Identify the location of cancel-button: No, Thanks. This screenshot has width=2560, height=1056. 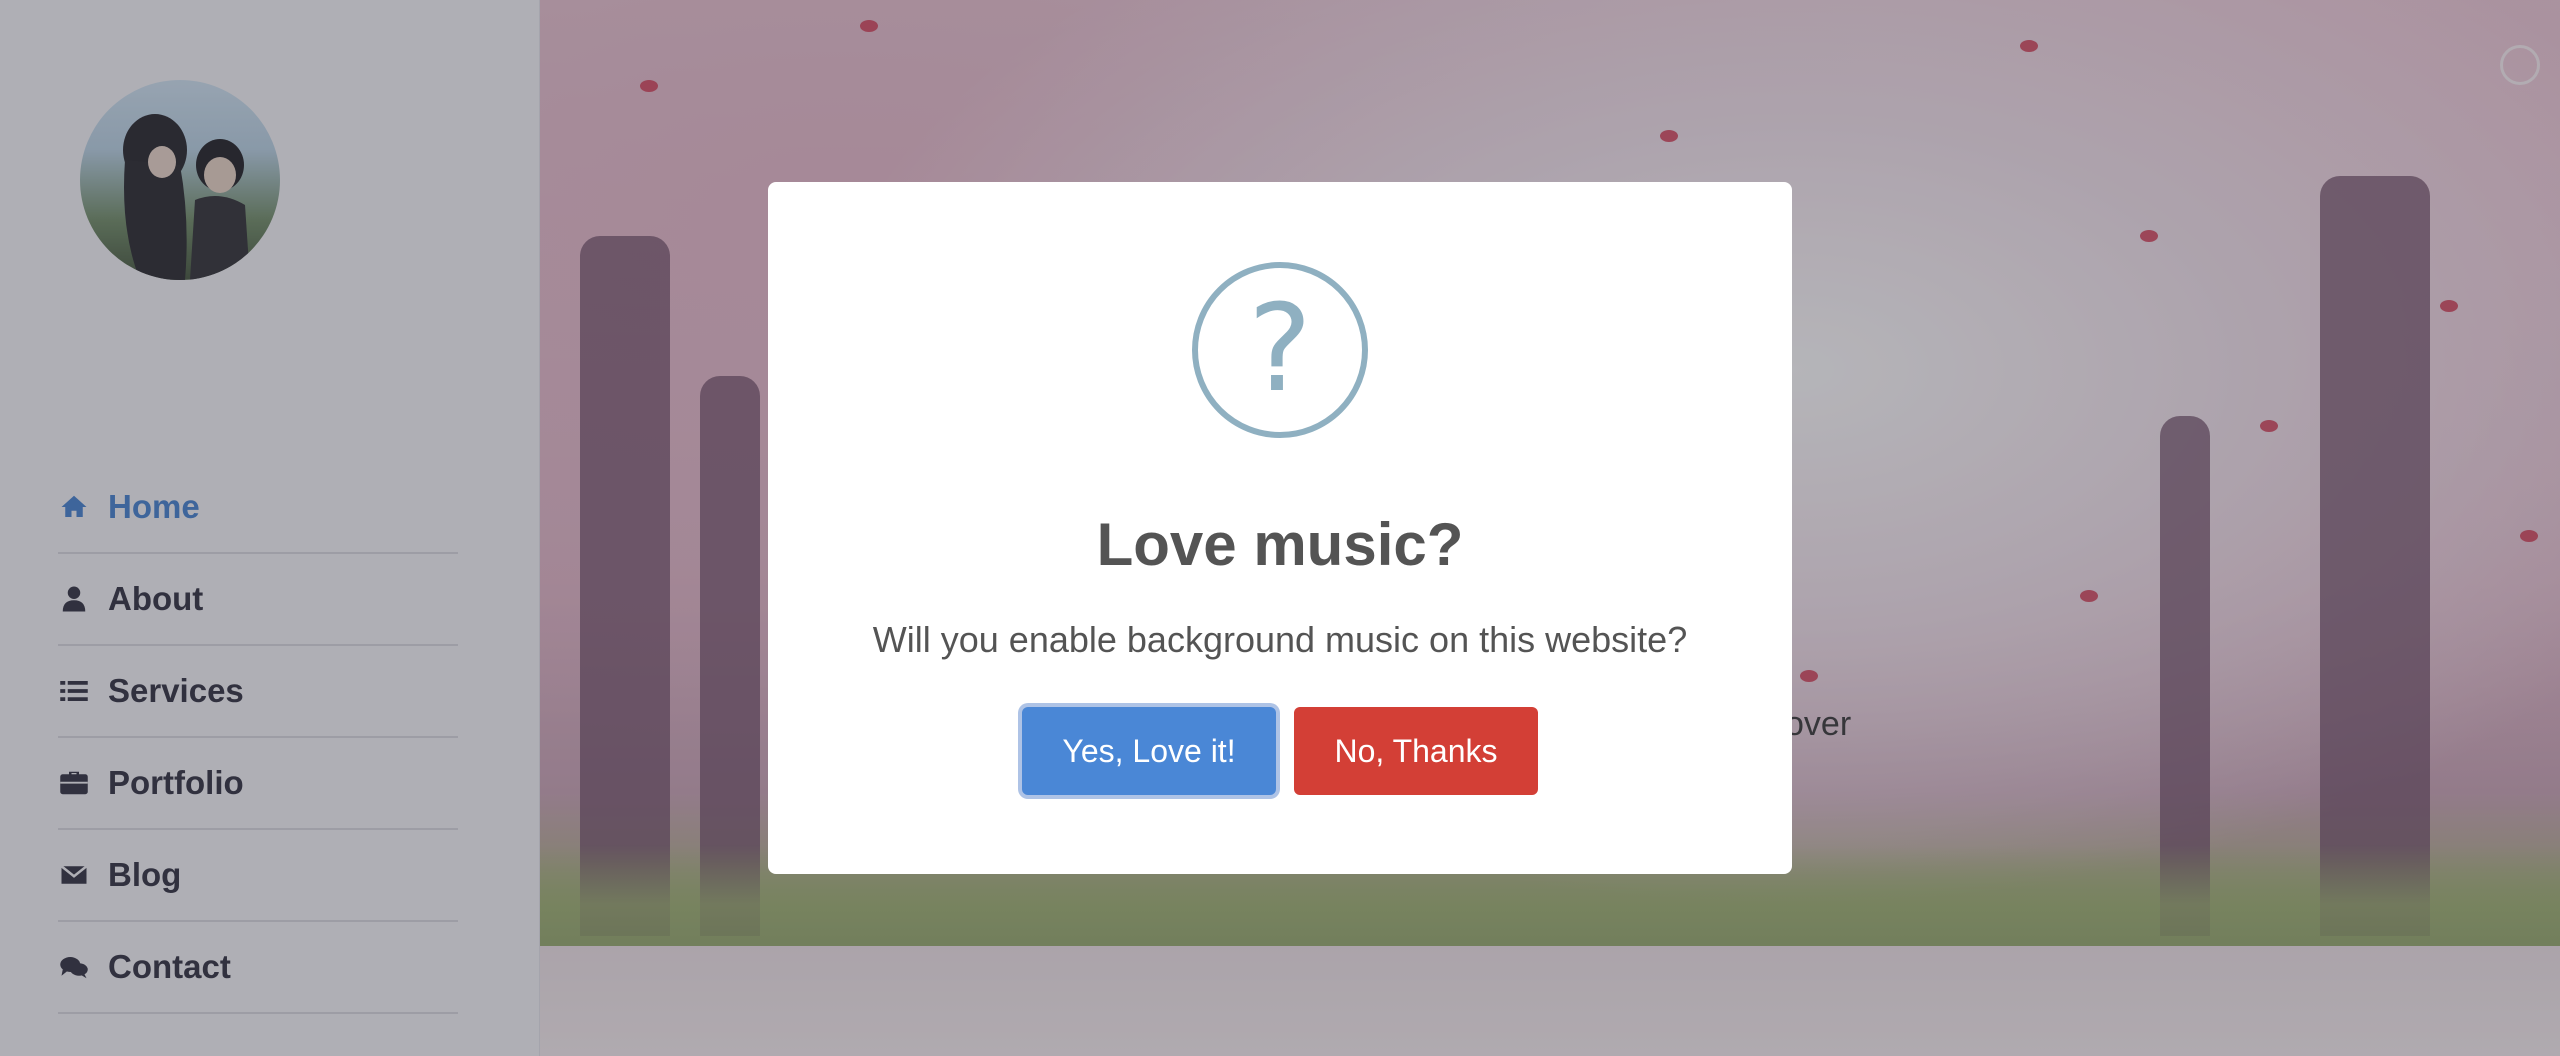
(1416, 751).